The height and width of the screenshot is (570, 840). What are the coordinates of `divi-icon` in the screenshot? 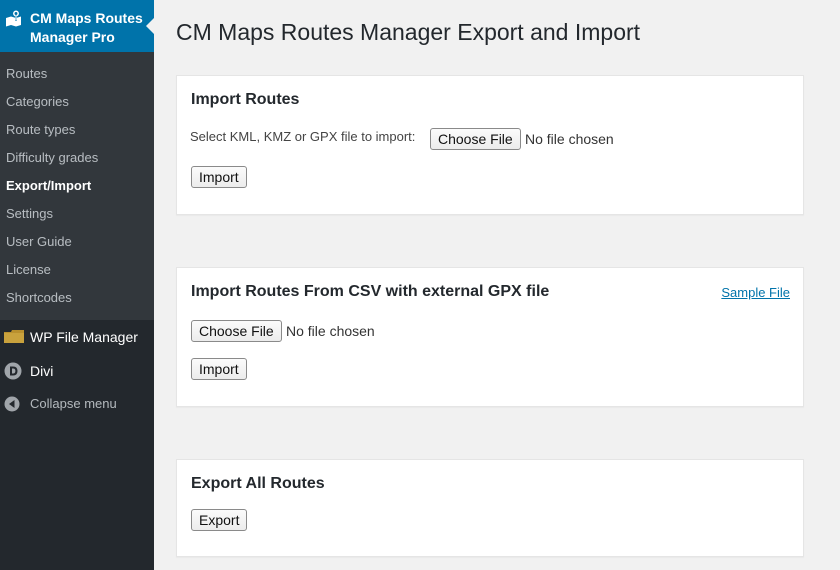 It's located at (13, 371).